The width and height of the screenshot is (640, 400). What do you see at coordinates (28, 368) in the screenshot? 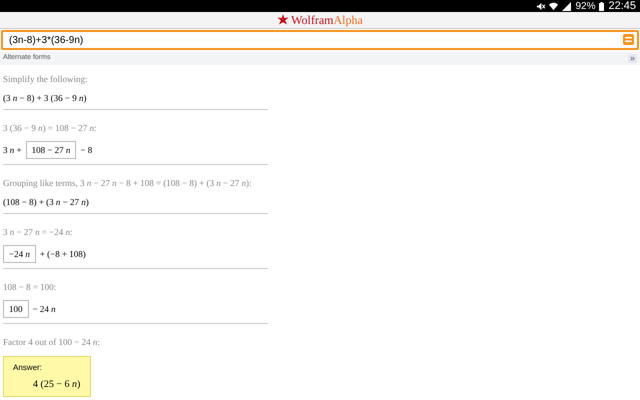
I see `answer-label: Answer:` at bounding box center [28, 368].